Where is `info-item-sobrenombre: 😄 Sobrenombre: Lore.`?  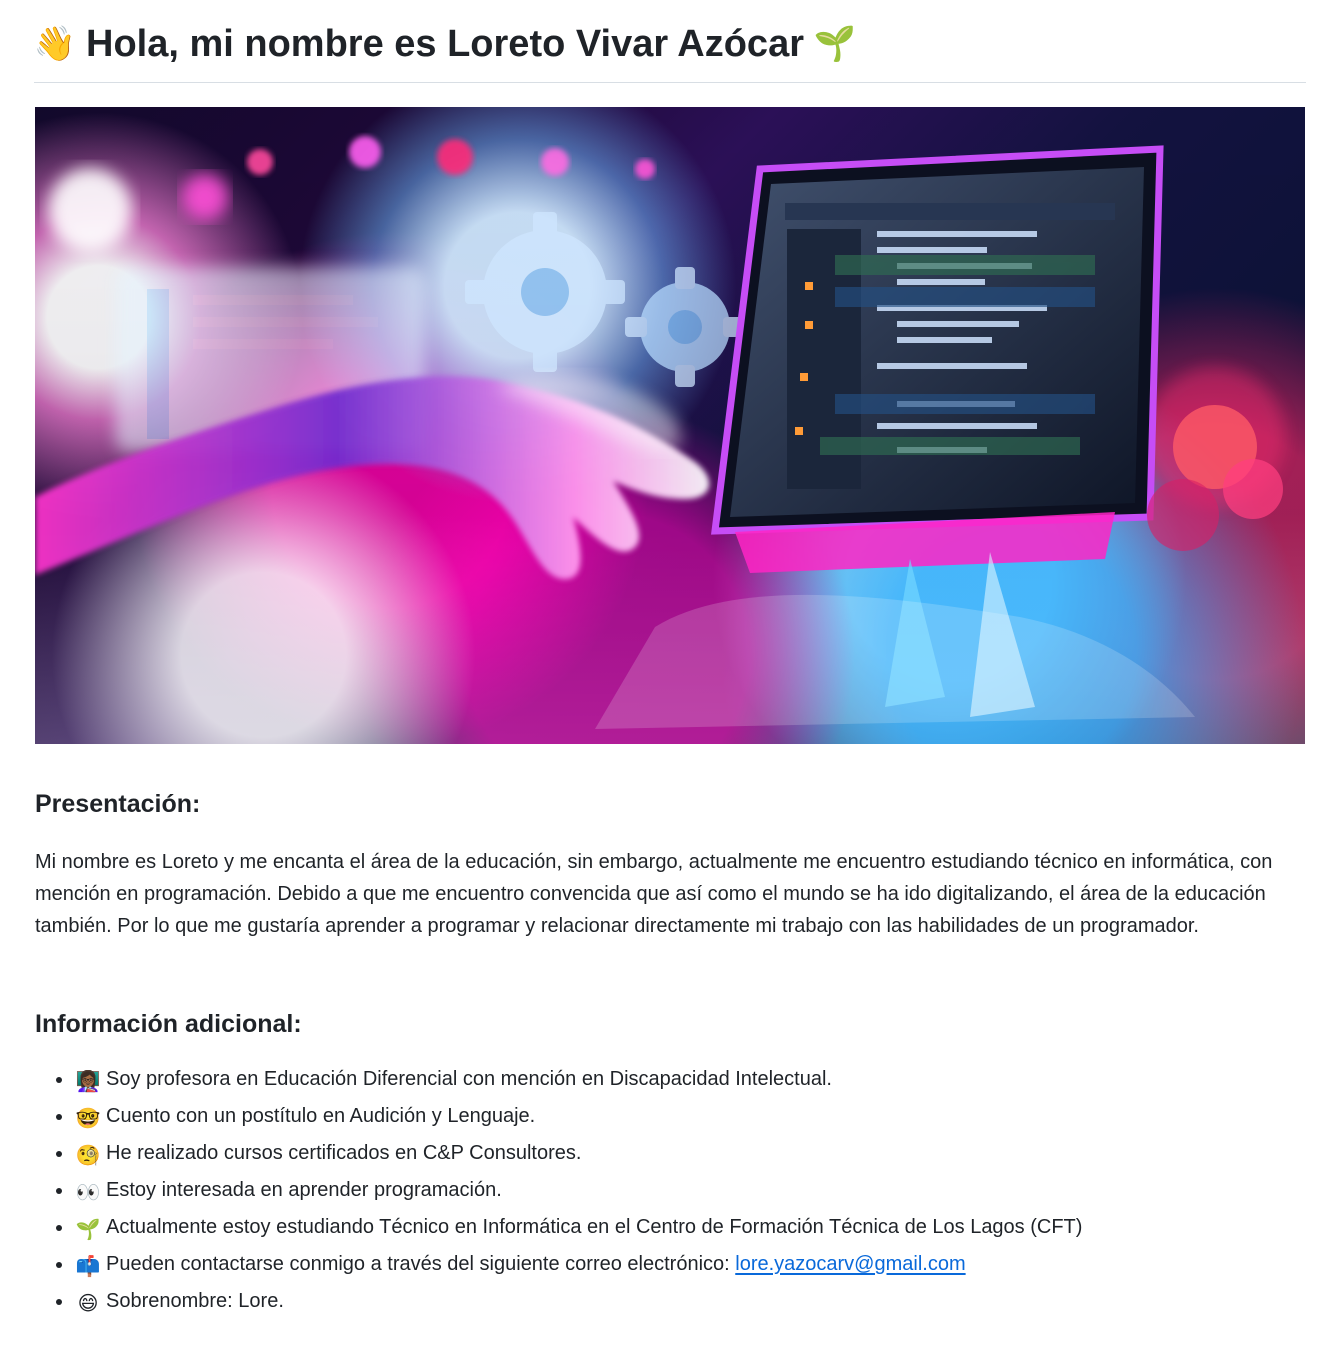
info-item-sobrenombre: 😄 Sobrenombre: Lore. is located at coordinates (666, 1301).